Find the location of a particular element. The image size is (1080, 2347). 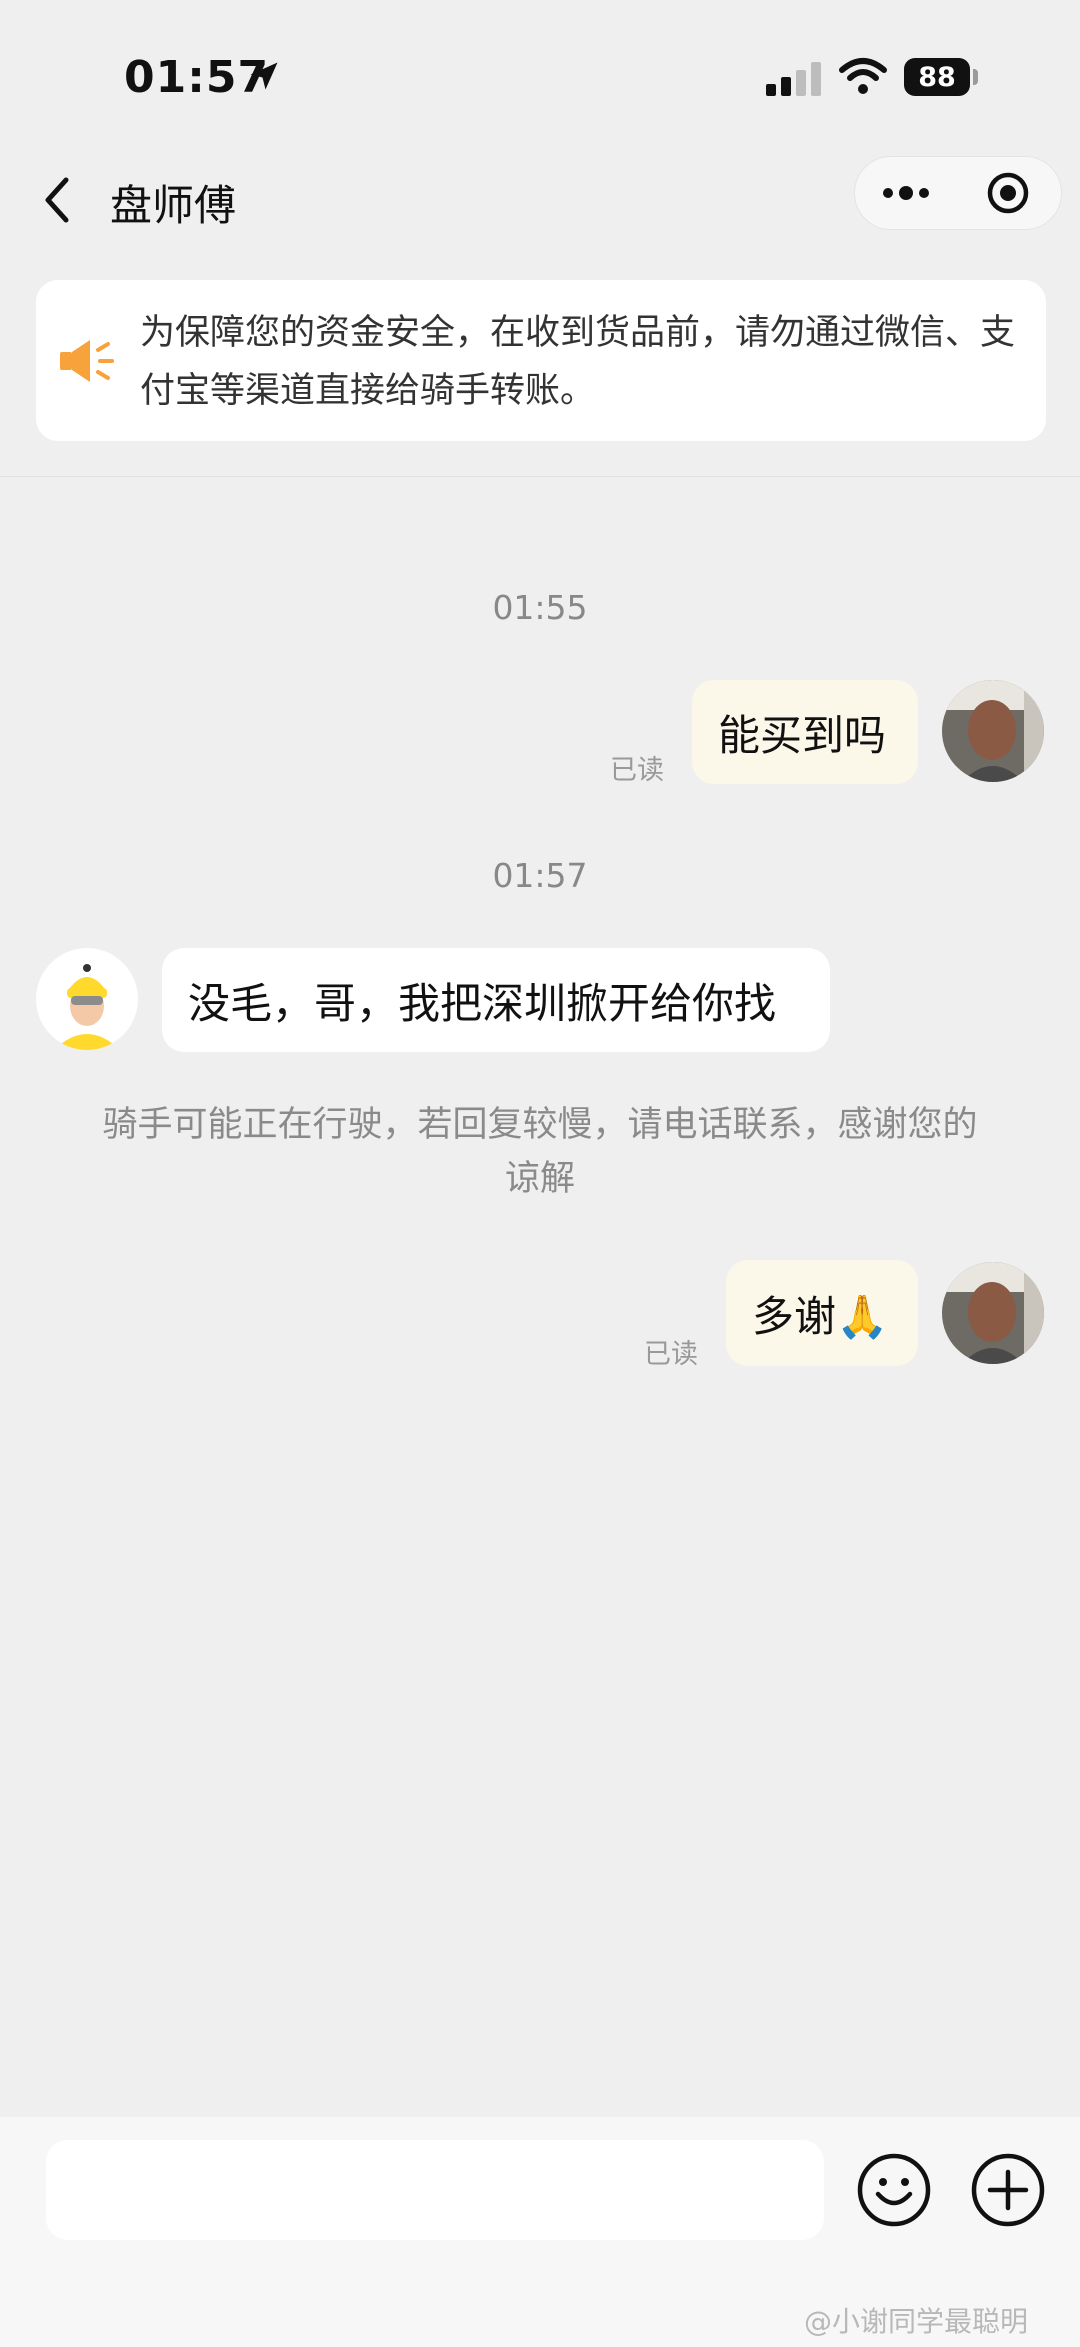

battery-cap is located at coordinates (975, 77).